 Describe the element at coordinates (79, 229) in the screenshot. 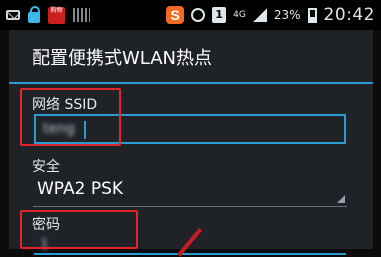

I see `password-annotation-box` at that location.